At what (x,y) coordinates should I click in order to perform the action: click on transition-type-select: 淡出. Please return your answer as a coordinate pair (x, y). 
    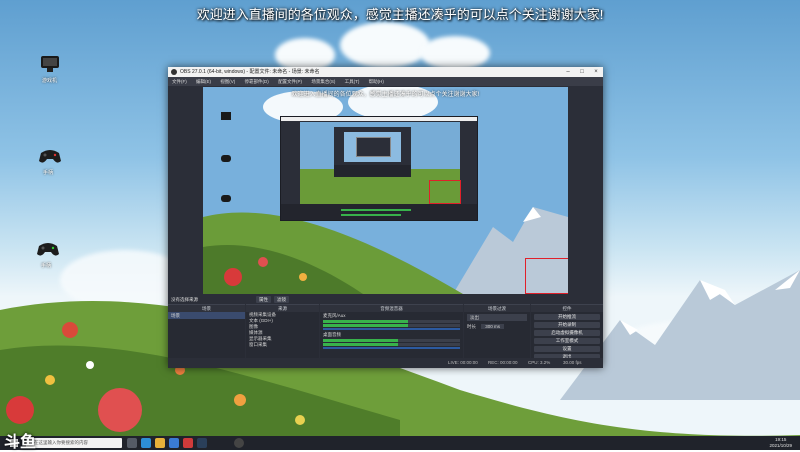
    Looking at the image, I should click on (497, 317).